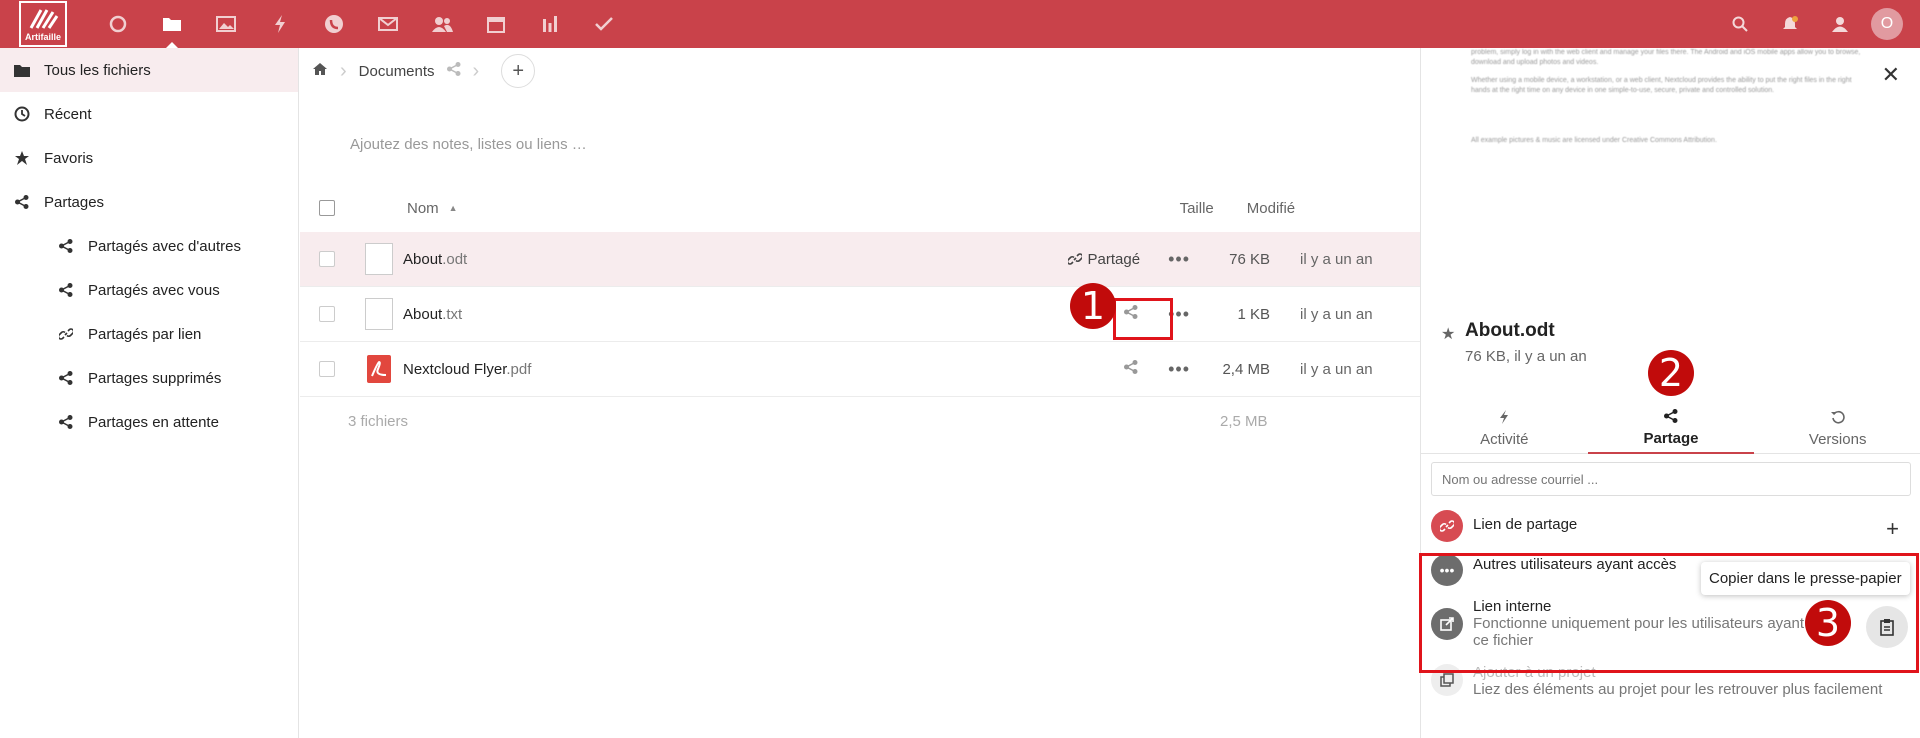  Describe the element at coordinates (155, 378) in the screenshot. I see `sidebar-item-label: Partages supprimés` at that location.